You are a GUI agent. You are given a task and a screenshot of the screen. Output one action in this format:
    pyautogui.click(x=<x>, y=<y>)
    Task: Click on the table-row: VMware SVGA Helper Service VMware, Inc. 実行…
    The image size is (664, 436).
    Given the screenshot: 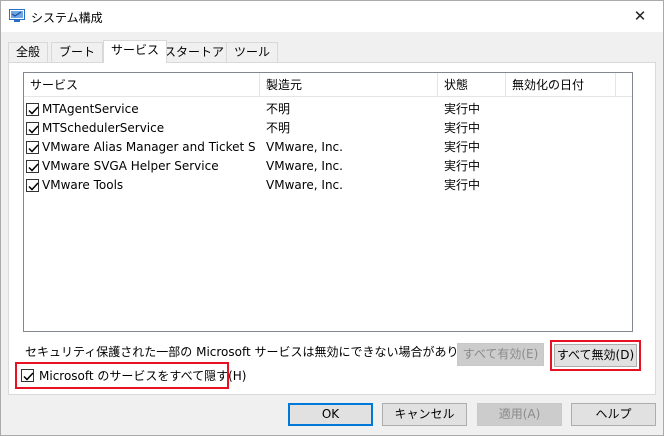 What is the action you would take?
    pyautogui.click(x=328, y=166)
    